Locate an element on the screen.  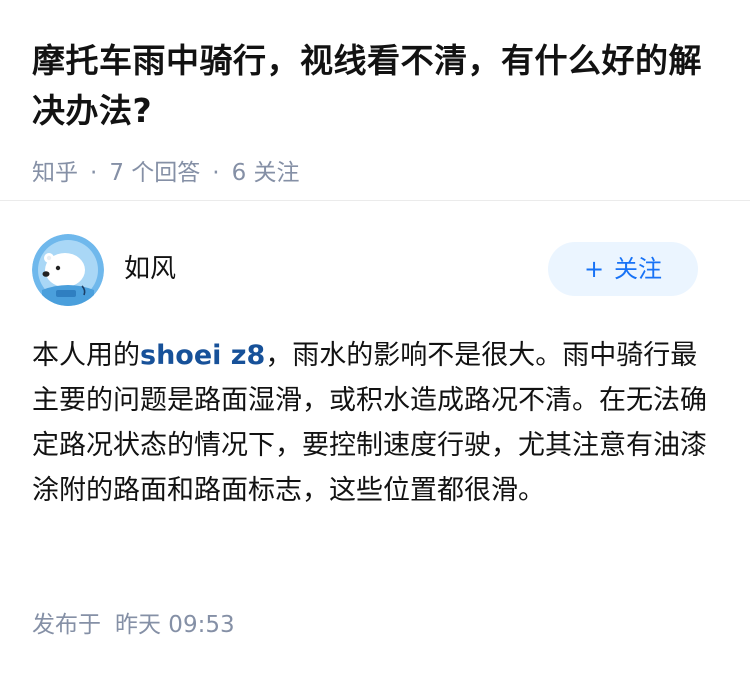
product-link: shoei z8 is located at coordinates (202, 355).